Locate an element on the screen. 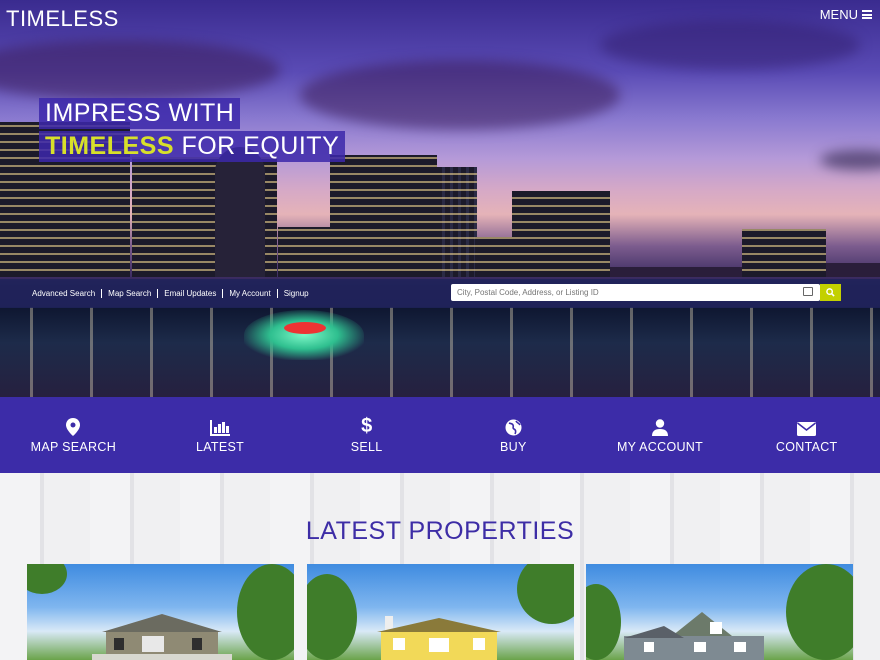 This screenshot has width=880, height=660. search-input is located at coordinates (635, 292).